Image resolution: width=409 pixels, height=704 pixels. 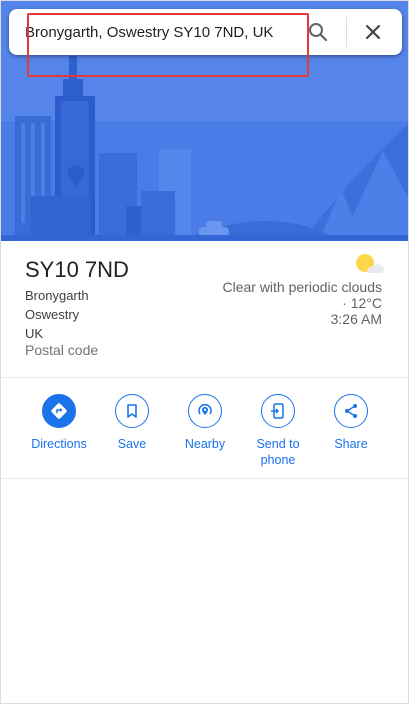 What do you see at coordinates (318, 32) in the screenshot?
I see `search-icon` at bounding box center [318, 32].